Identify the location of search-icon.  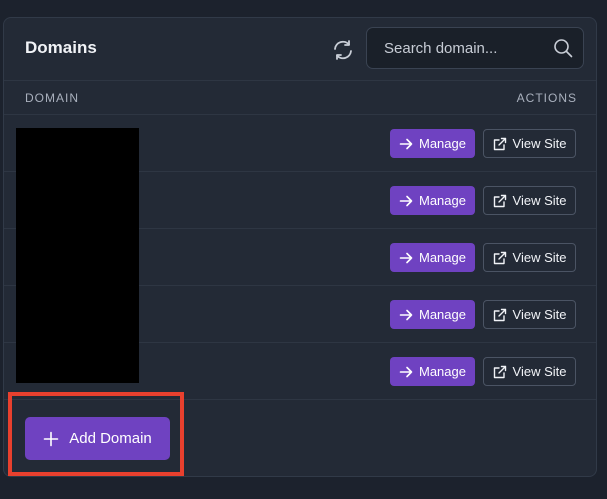
(563, 48).